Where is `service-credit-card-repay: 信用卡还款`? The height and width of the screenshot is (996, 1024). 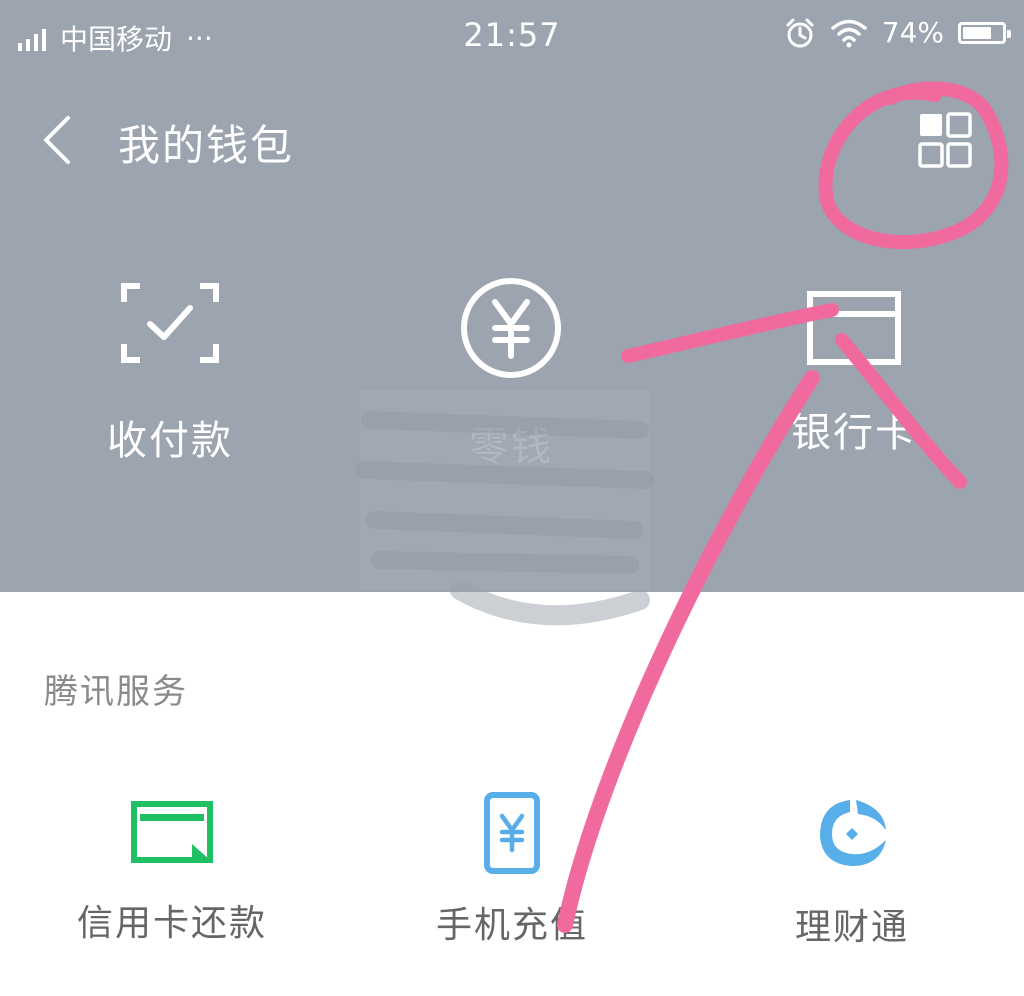 service-credit-card-repay: 信用卡还款 is located at coordinates (172, 873).